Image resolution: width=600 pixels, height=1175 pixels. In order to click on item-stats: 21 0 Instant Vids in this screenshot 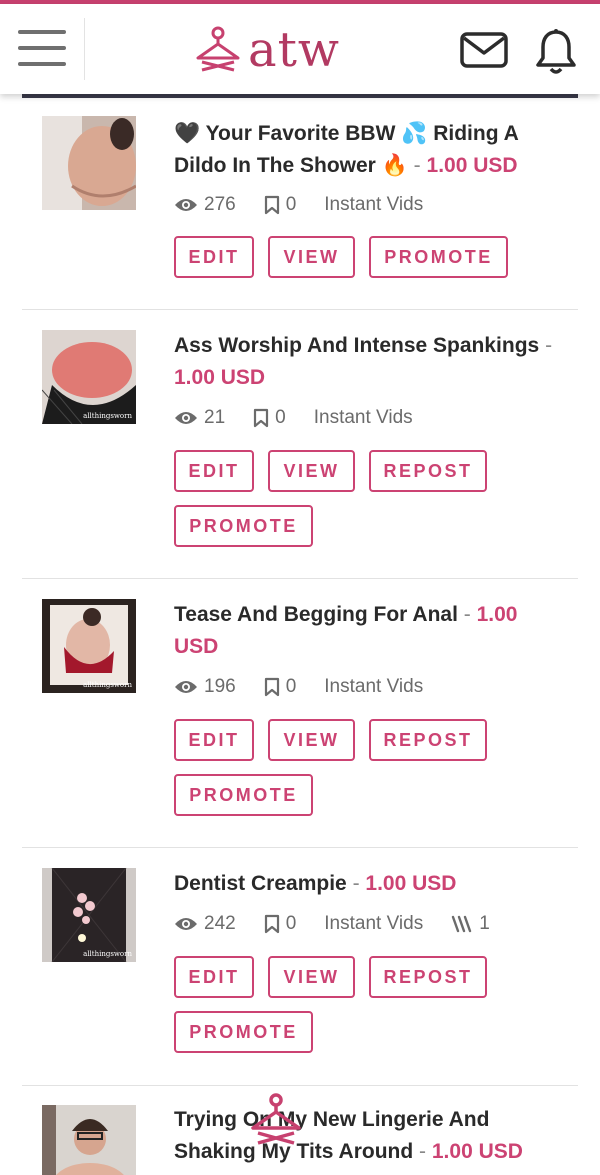, I will do `click(307, 418)`.